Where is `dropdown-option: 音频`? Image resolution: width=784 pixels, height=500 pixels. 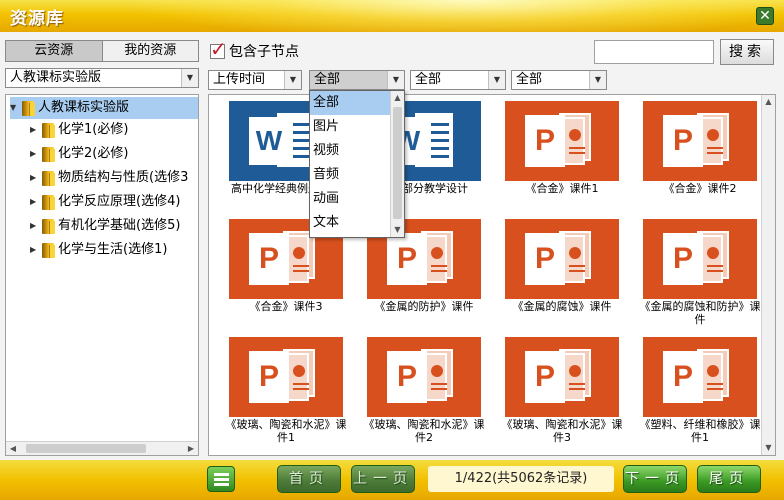
dropdown-option: 音频 is located at coordinates (350, 175).